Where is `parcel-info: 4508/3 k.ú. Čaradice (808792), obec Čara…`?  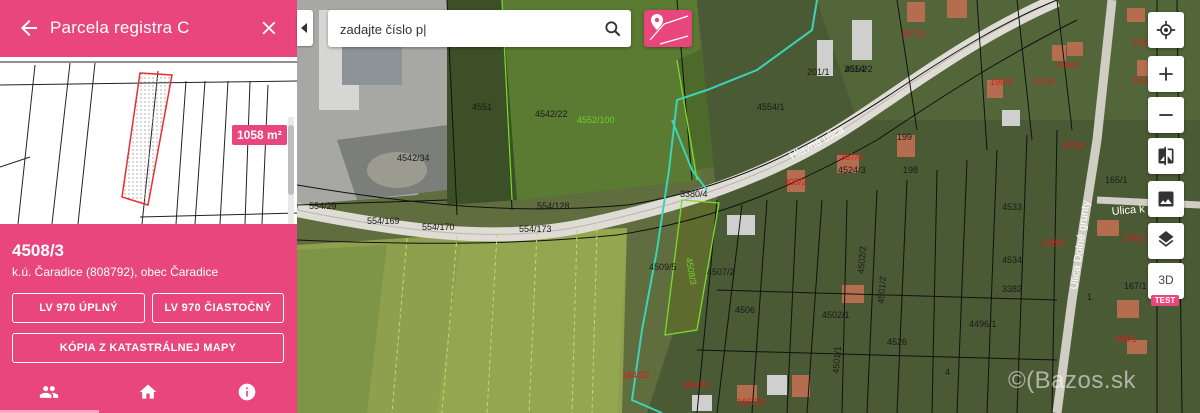
parcel-info: 4508/3 k.ú. Čaradice (808792), obec Čara… is located at coordinates (148, 296).